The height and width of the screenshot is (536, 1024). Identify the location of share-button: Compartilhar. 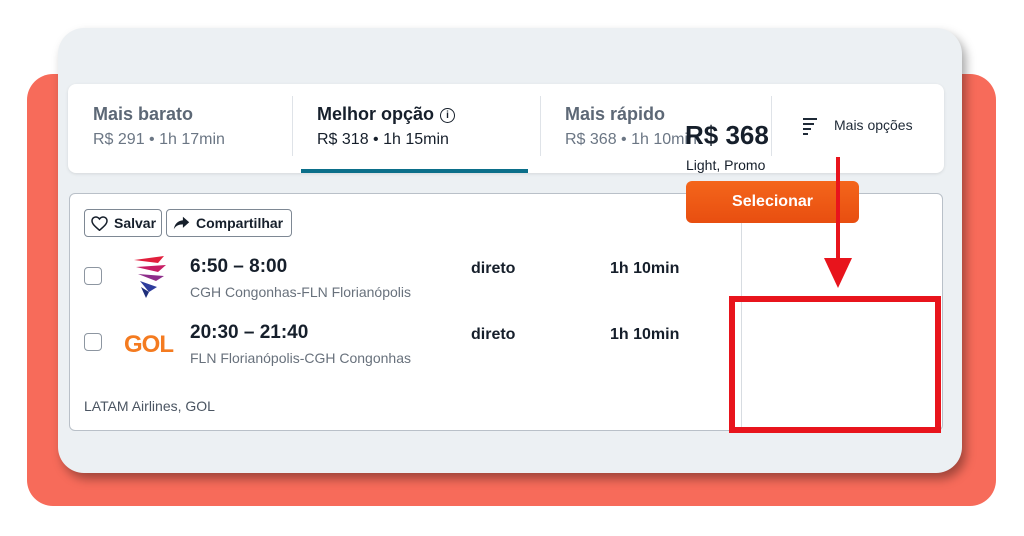
(229, 223).